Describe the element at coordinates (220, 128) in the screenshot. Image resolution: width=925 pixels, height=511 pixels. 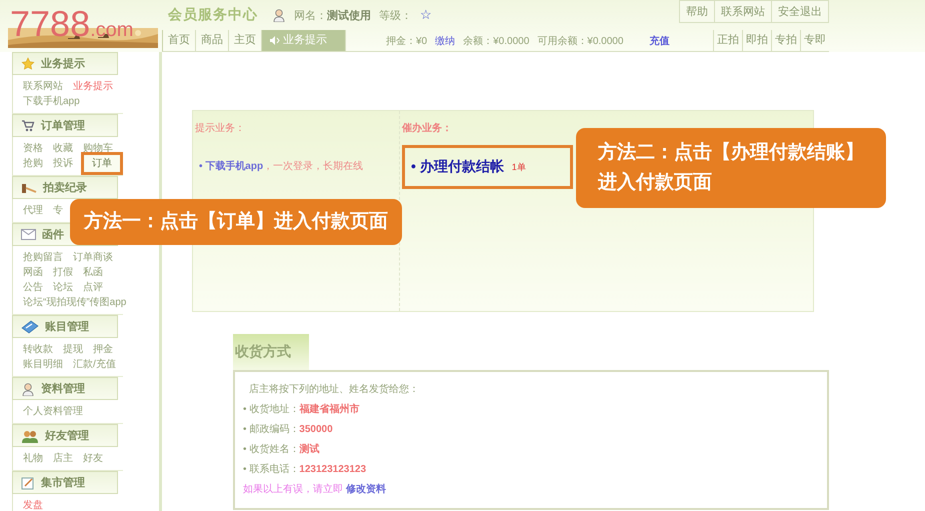
I see `tips-title: 提示业务：` at that location.